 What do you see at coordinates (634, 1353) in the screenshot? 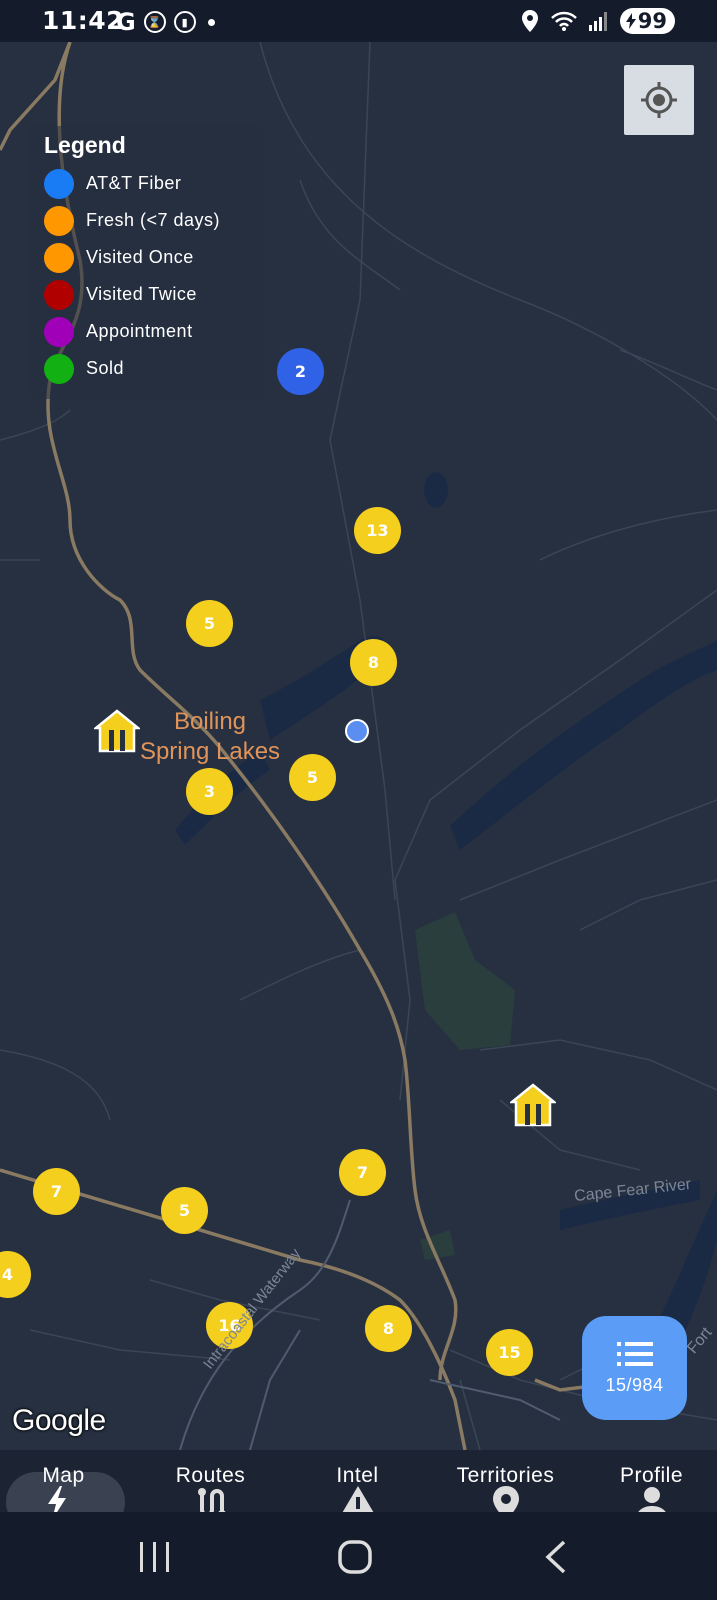
I see `list-icon` at bounding box center [634, 1353].